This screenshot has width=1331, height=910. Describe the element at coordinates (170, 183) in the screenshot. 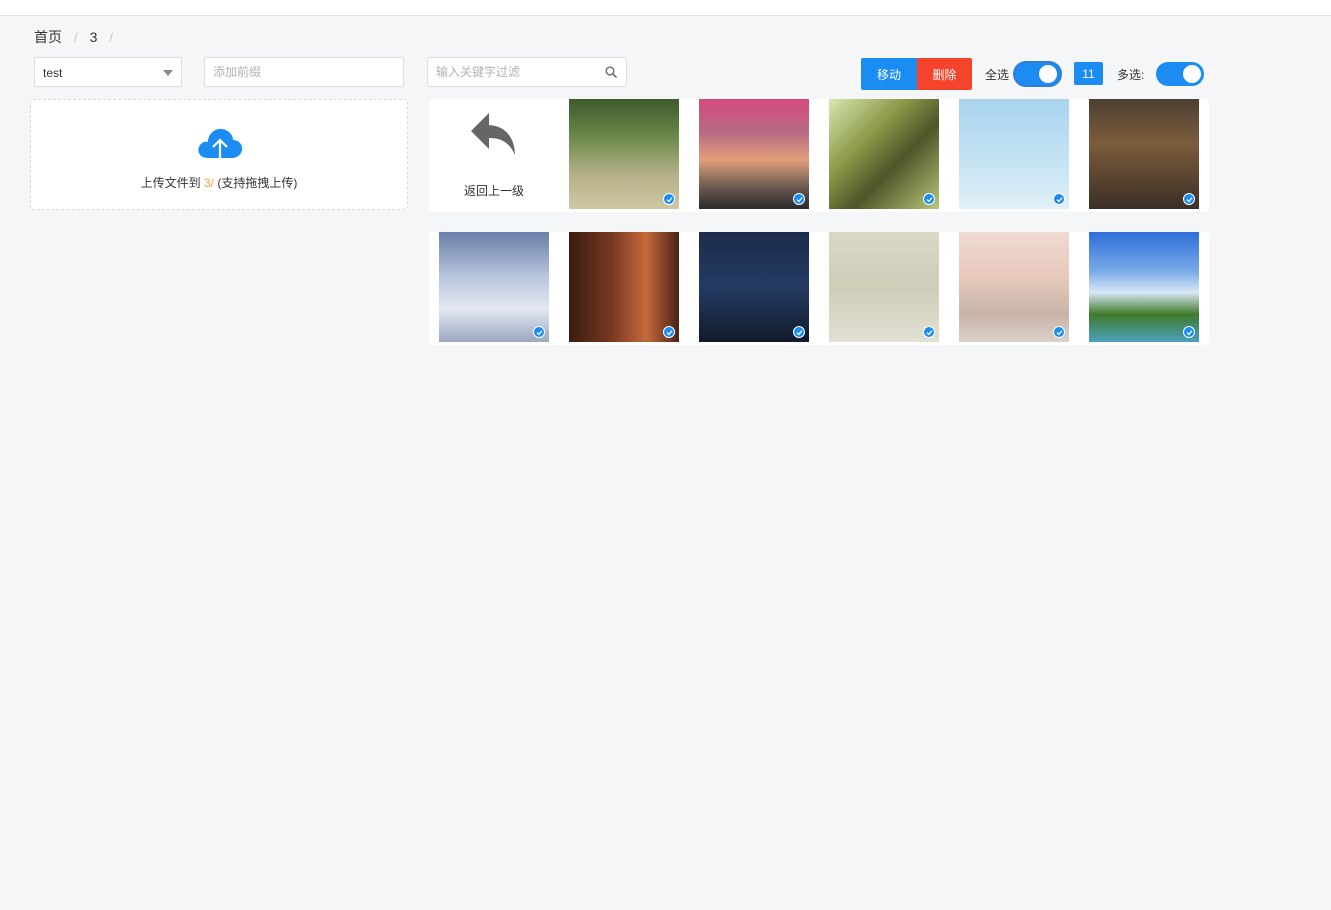

I see `upload-text-before: 上传文件到` at that location.